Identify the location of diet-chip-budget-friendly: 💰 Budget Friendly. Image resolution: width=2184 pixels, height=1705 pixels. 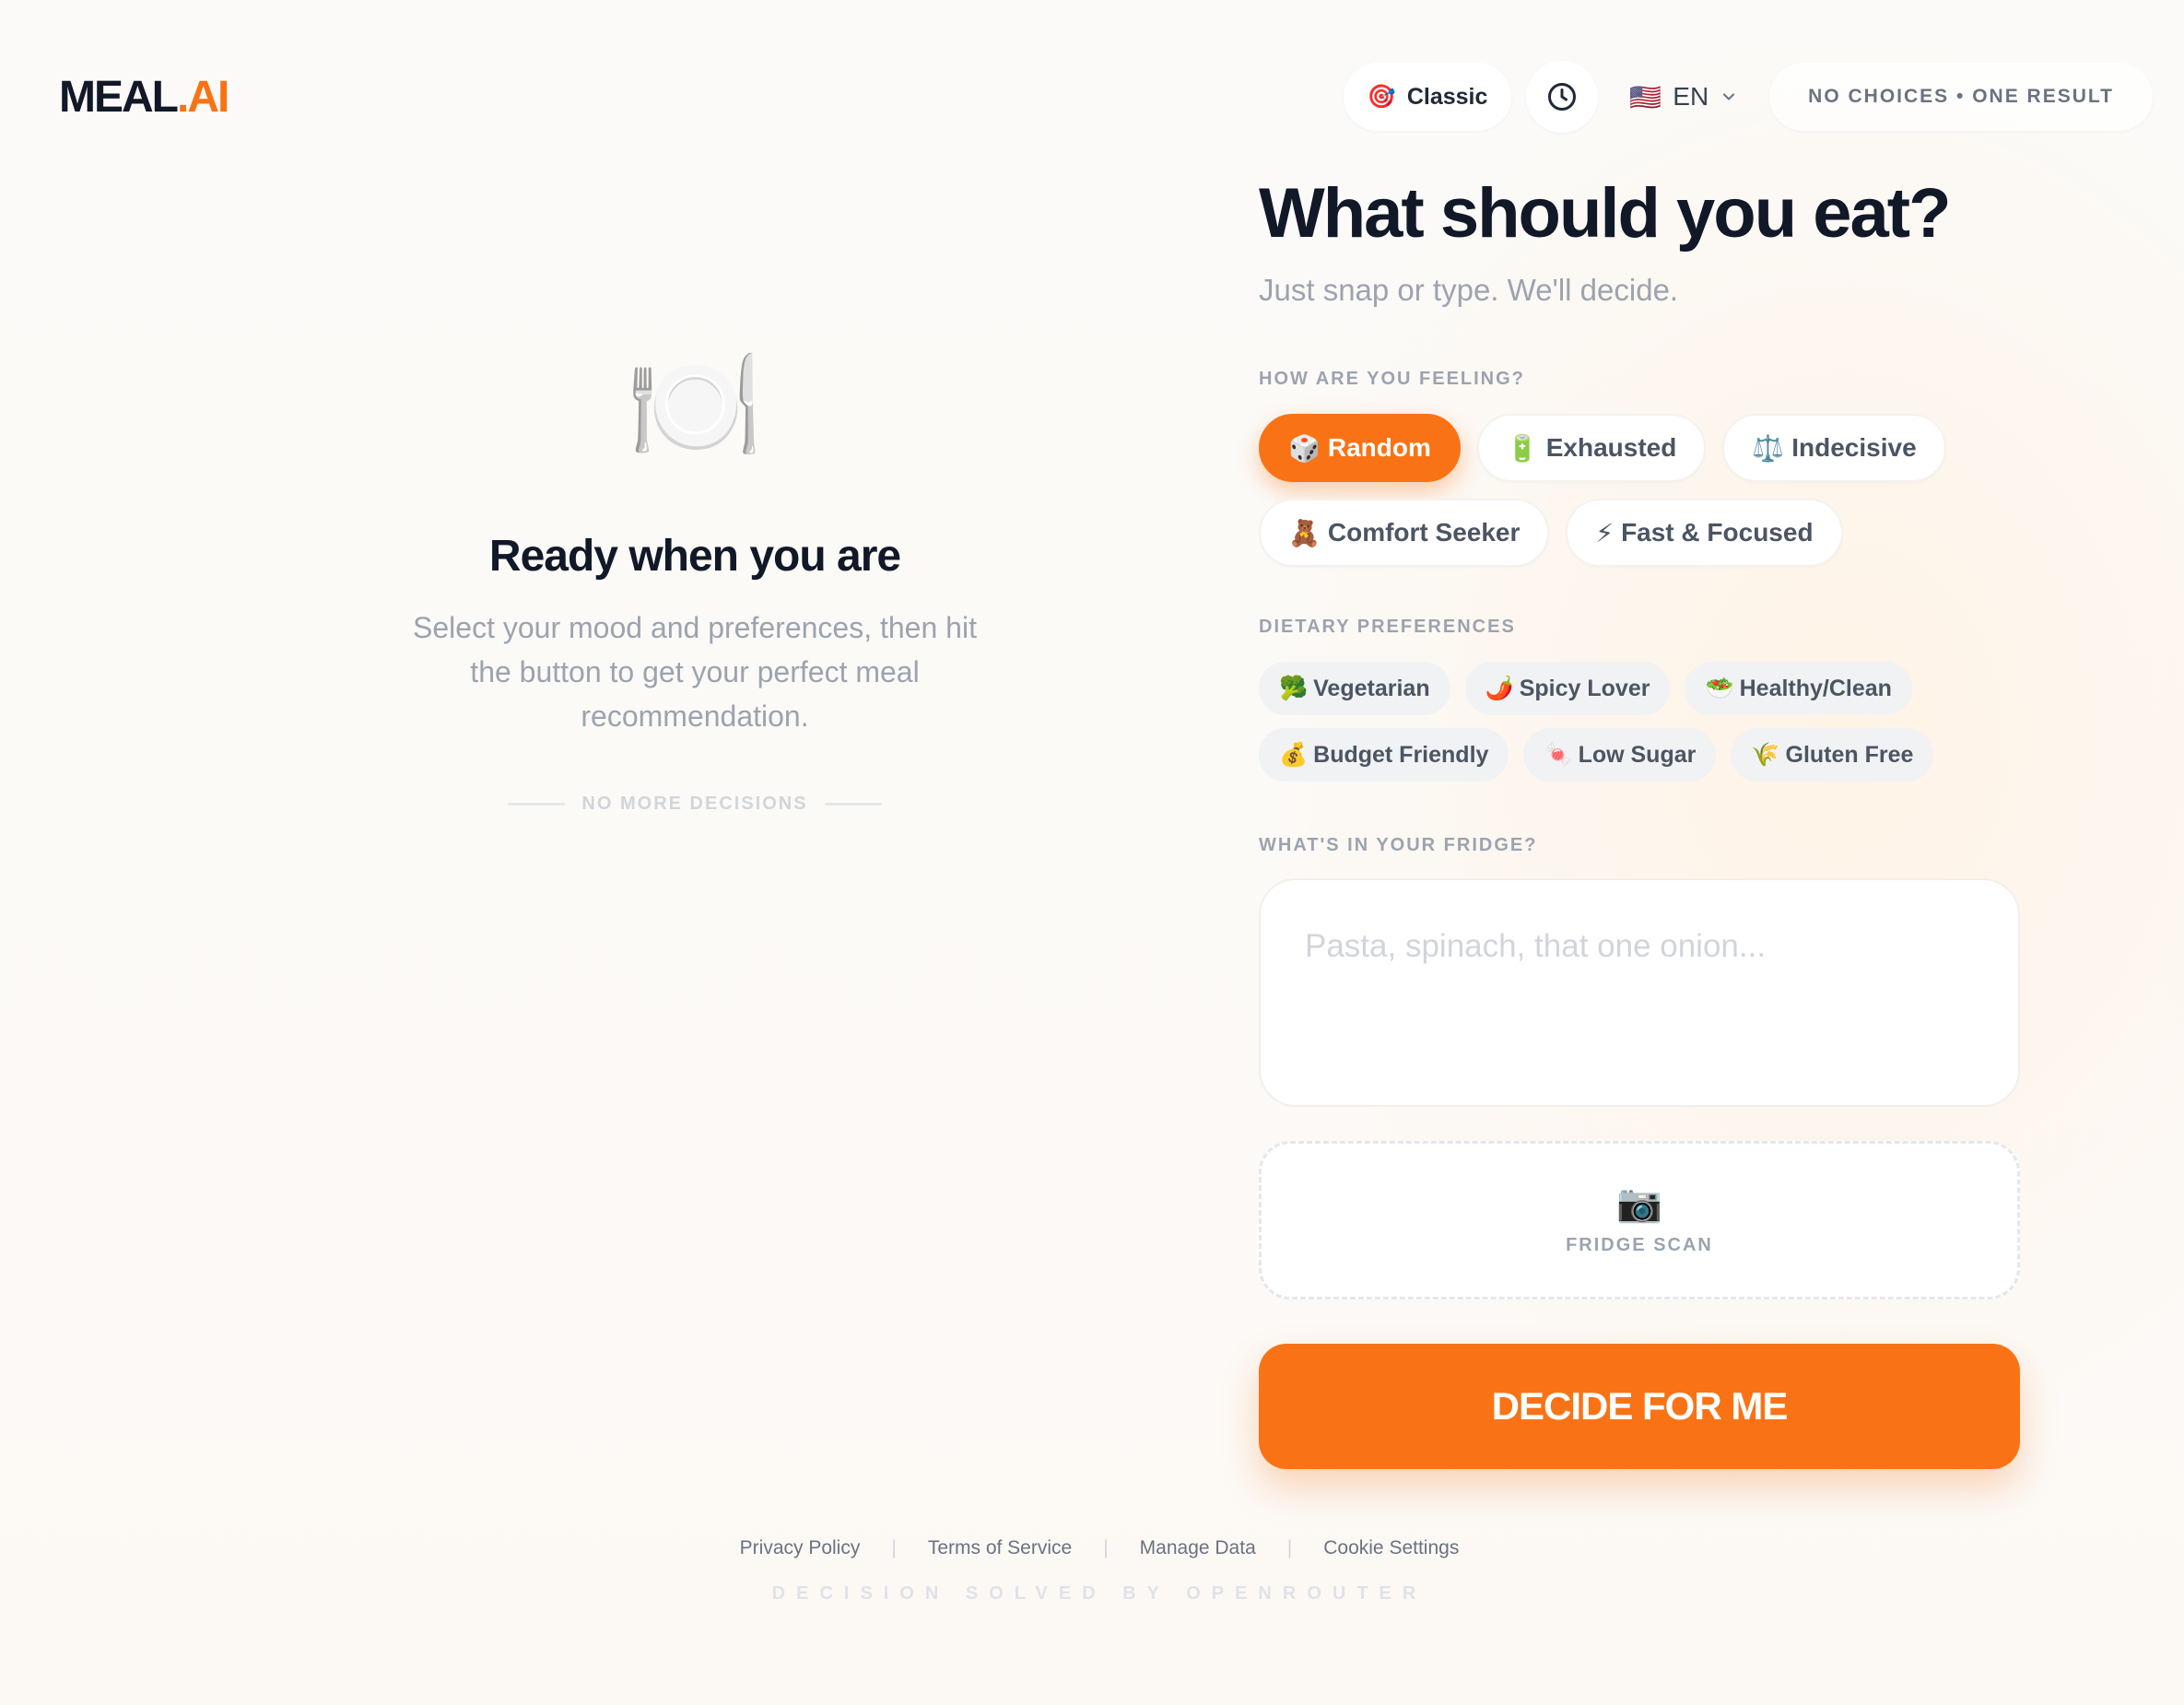
(1384, 755).